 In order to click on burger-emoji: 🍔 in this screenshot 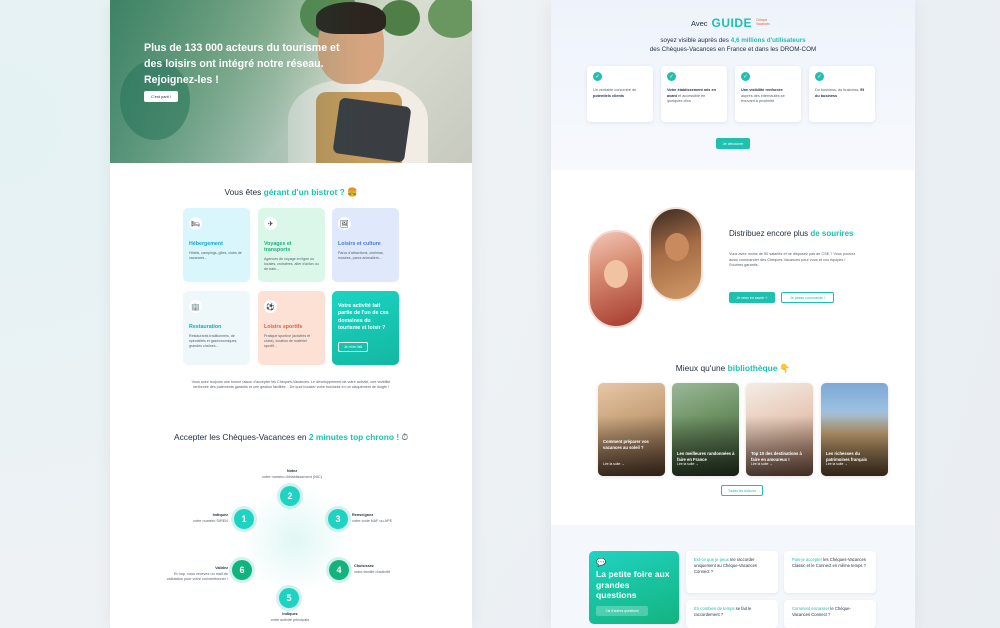, I will do `click(351, 192)`.